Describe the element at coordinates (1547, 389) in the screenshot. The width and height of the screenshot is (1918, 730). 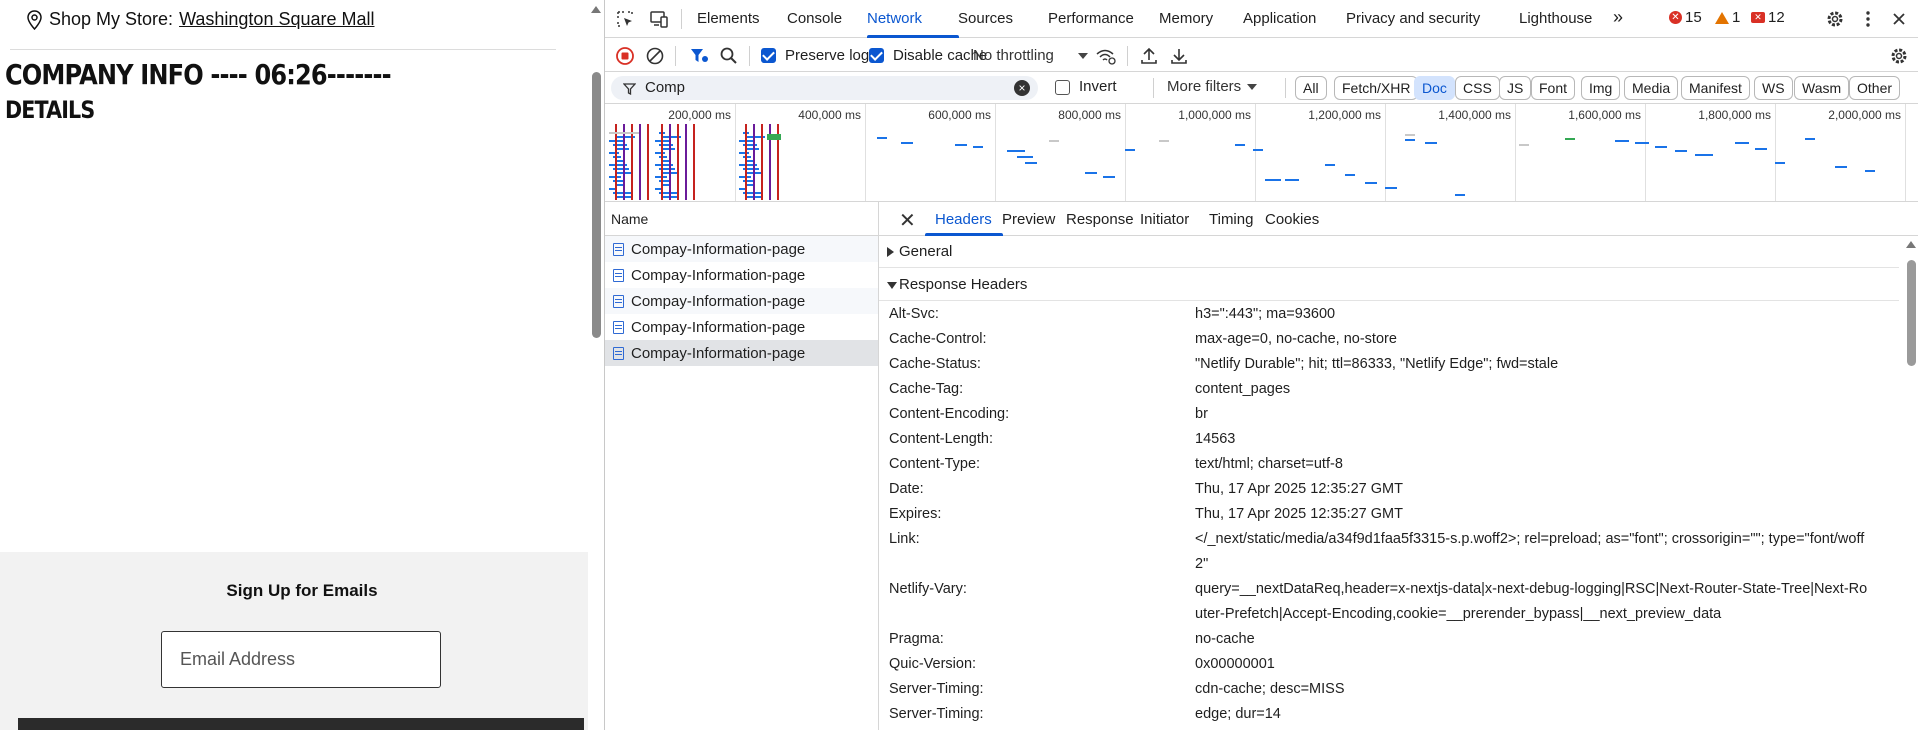
I see `header-value: content_pages` at that location.